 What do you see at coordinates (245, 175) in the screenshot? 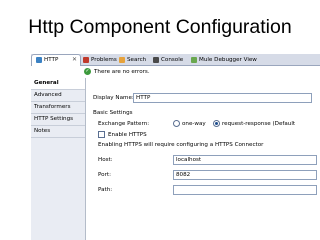
I see `port-field: 8082` at bounding box center [245, 175].